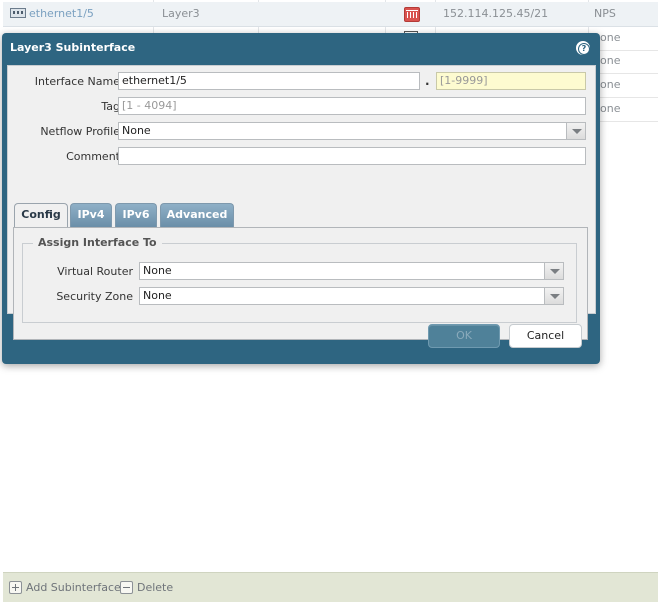  I want to click on ethernet-port-icon, so click(18, 13).